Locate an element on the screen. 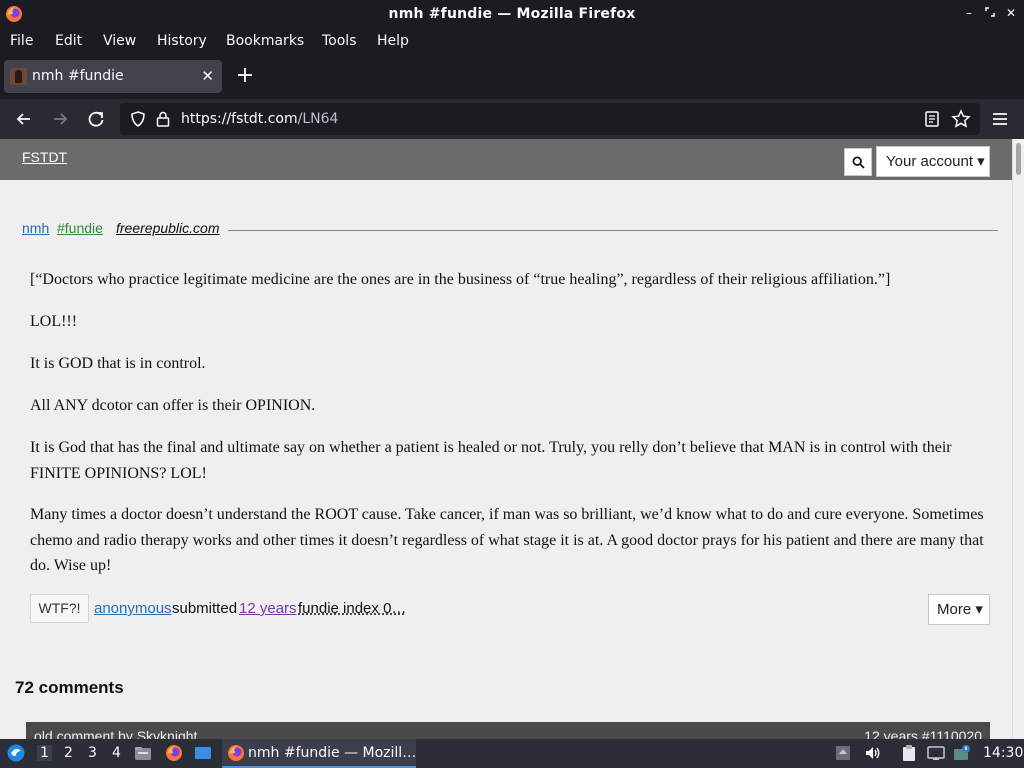 This screenshot has height=768, width=1024. tracking-shield-icon is located at coordinates (138, 119).